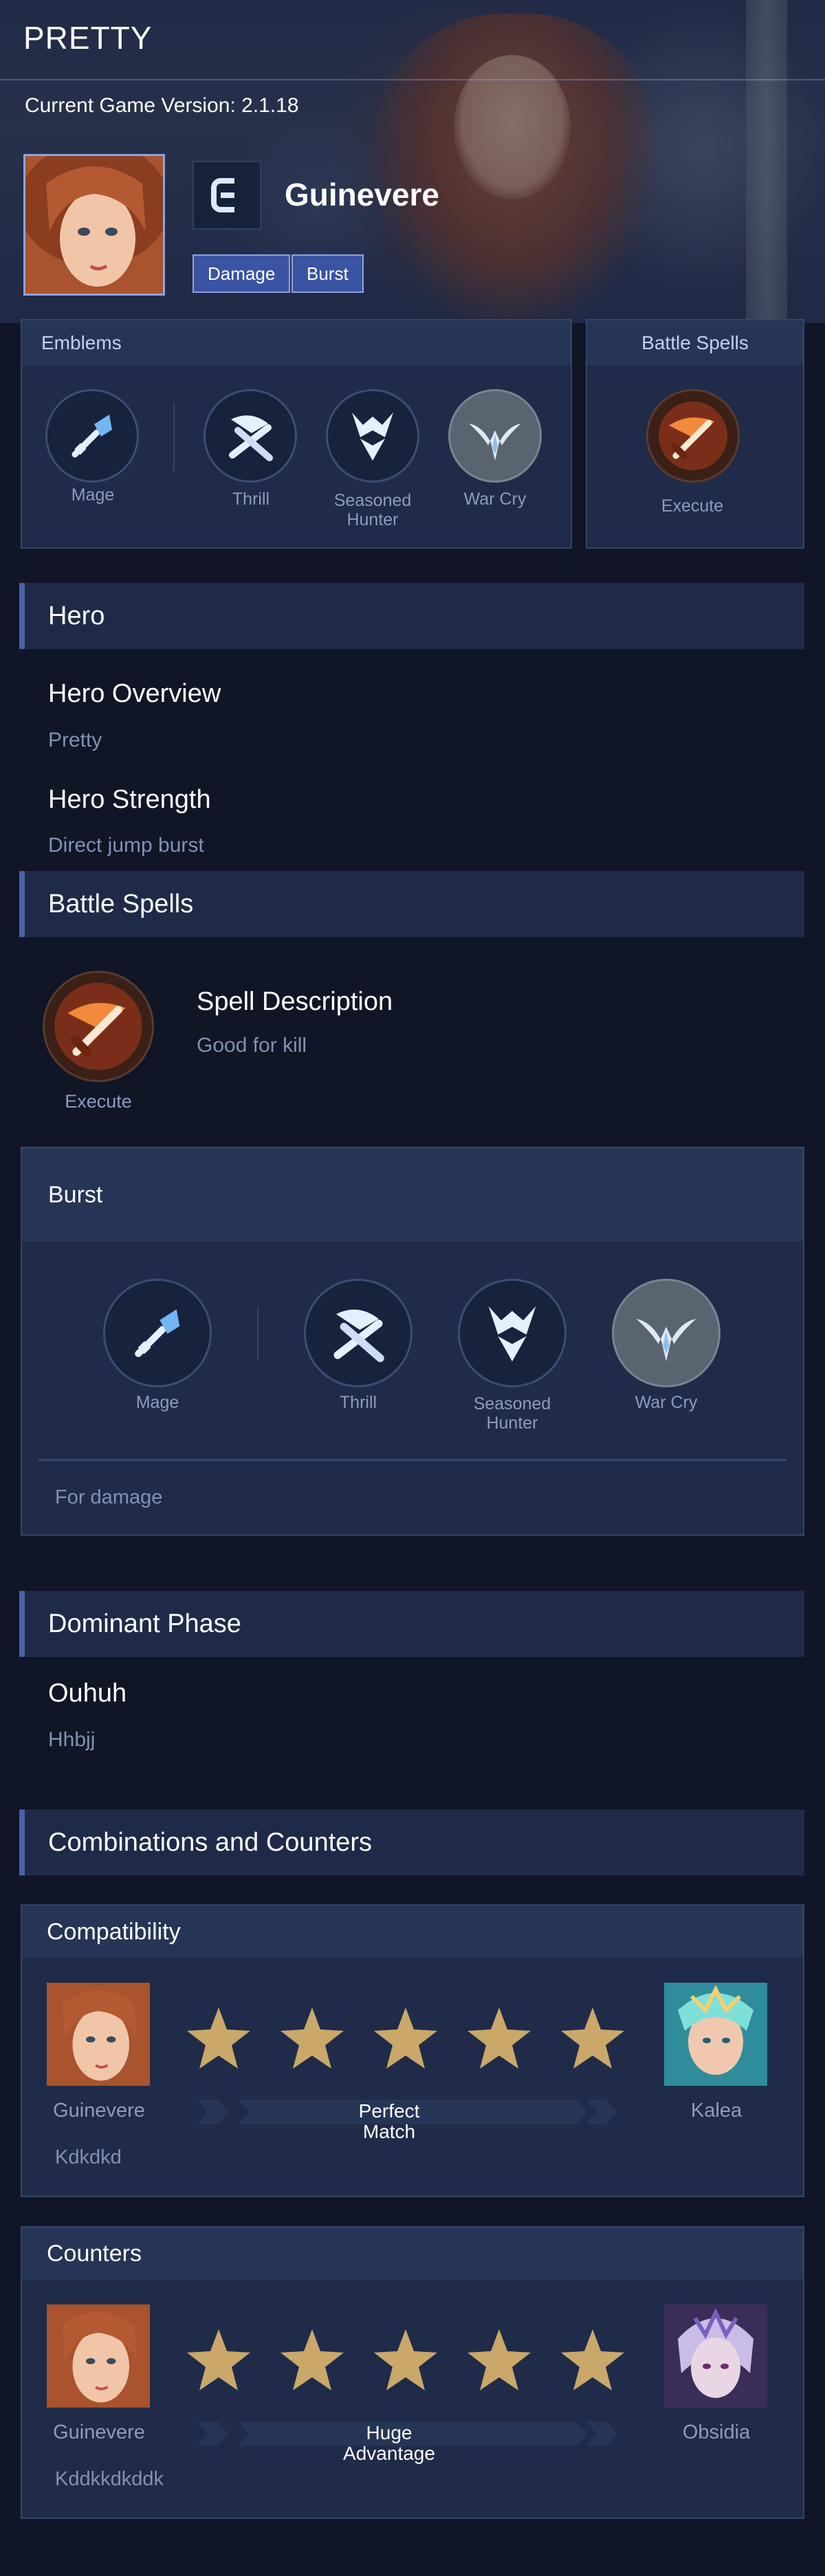  I want to click on emblem-label-thrill: Thrill, so click(251, 499).